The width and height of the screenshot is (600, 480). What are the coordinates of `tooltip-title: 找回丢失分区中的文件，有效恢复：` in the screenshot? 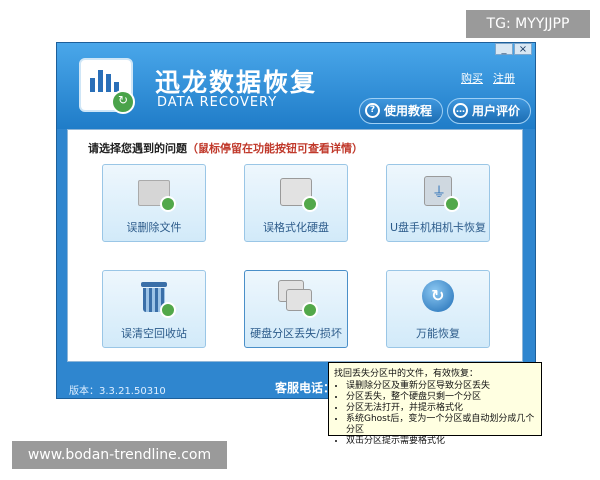 It's located at (406, 374).